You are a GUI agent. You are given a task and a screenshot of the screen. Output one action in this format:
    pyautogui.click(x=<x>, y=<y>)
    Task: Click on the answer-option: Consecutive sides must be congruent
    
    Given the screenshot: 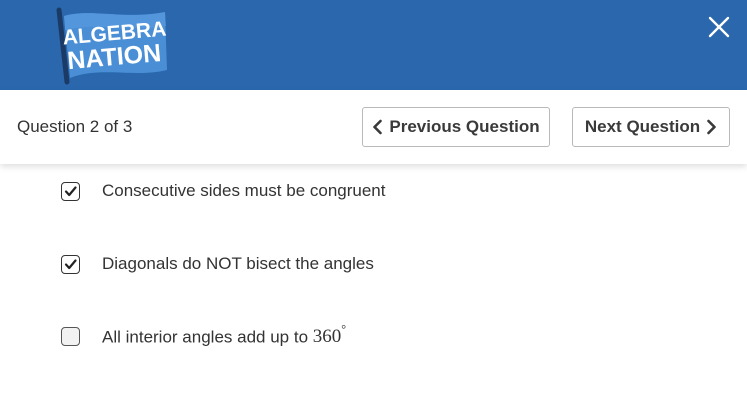 What is the action you would take?
    pyautogui.click(x=373, y=191)
    